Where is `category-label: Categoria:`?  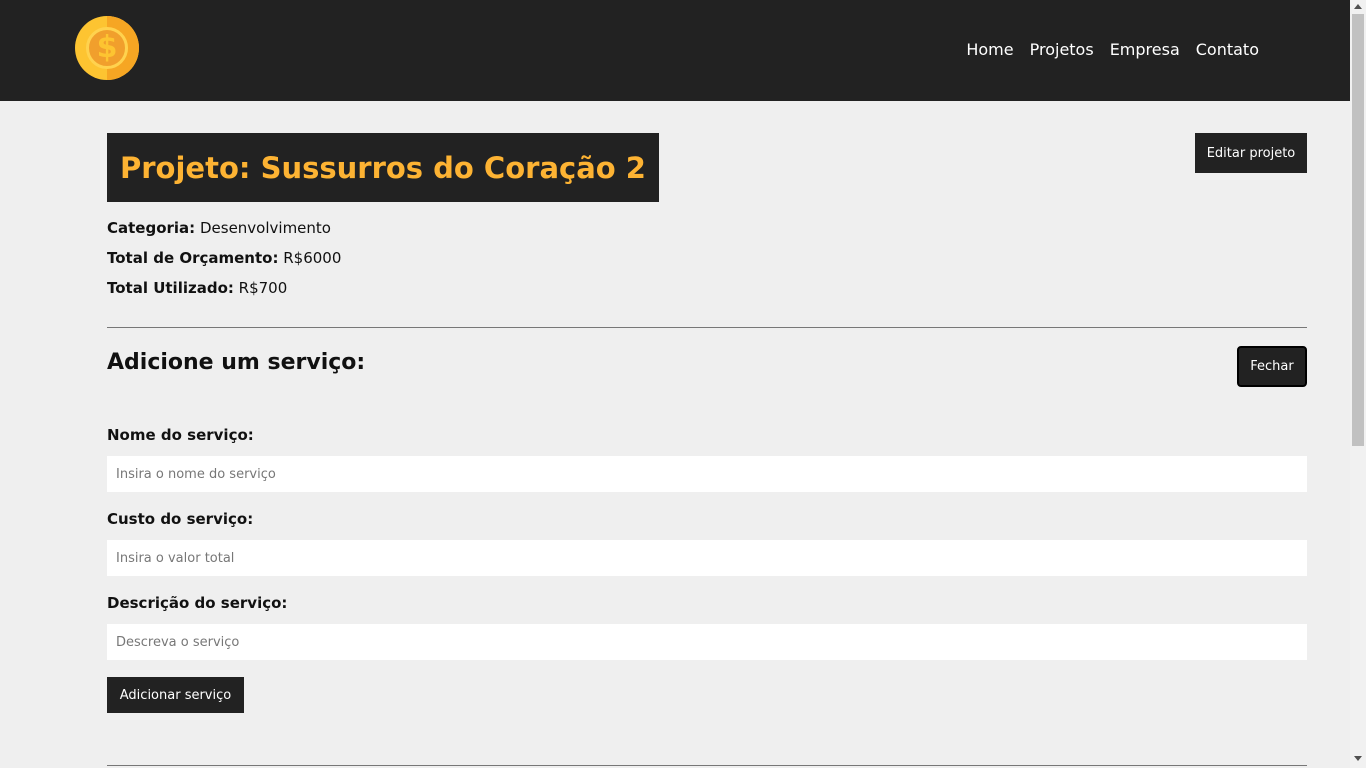 category-label: Categoria: is located at coordinates (151, 228).